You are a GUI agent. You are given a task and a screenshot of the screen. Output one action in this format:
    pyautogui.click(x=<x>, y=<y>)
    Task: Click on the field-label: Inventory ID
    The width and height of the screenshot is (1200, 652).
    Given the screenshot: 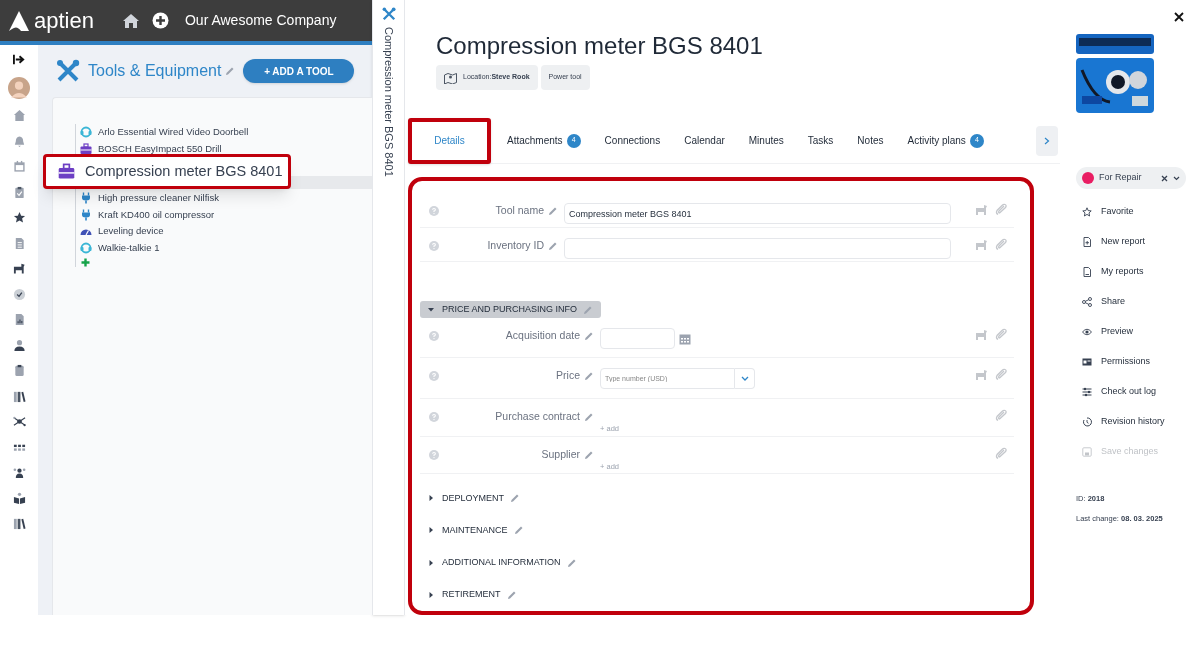 What is the action you would take?
    pyautogui.click(x=515, y=245)
    